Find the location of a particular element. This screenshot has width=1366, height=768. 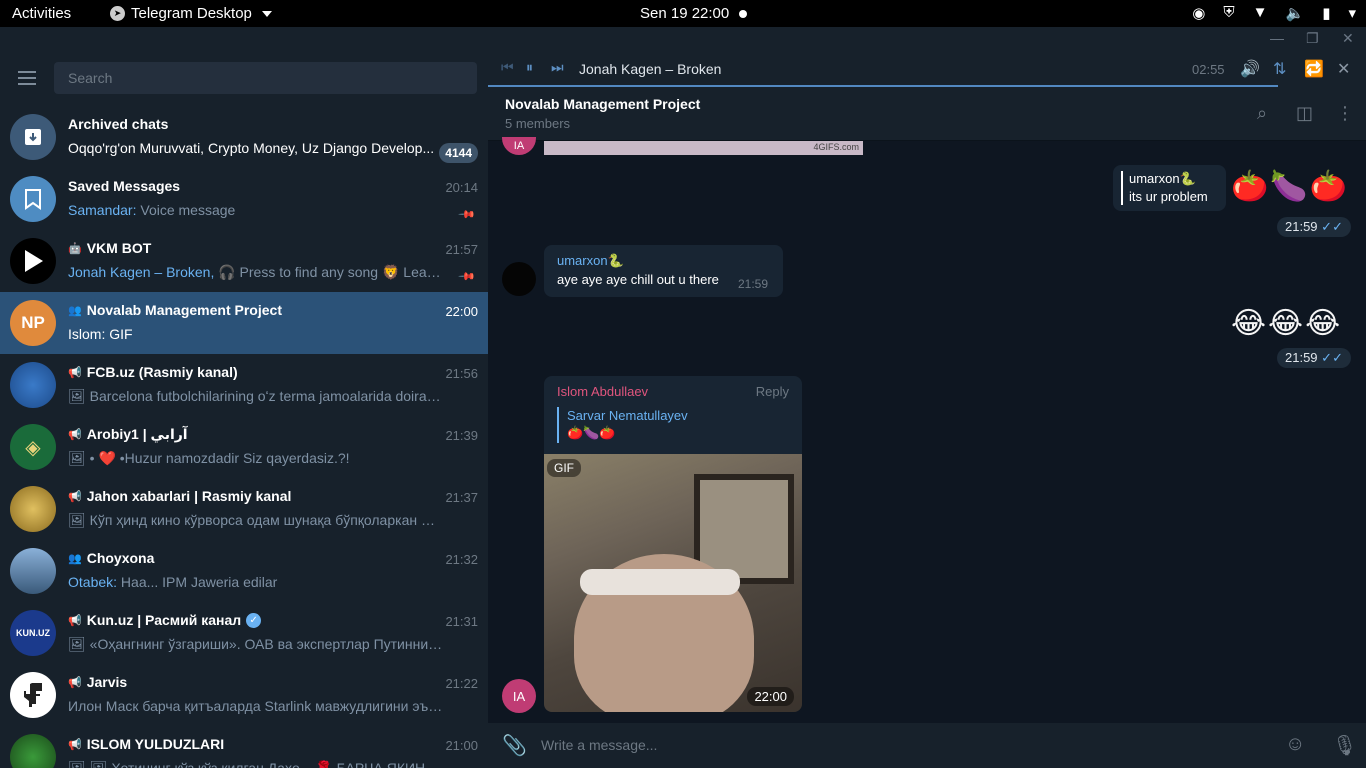

chat-name: 📢 Jarvis is located at coordinates (98, 682).